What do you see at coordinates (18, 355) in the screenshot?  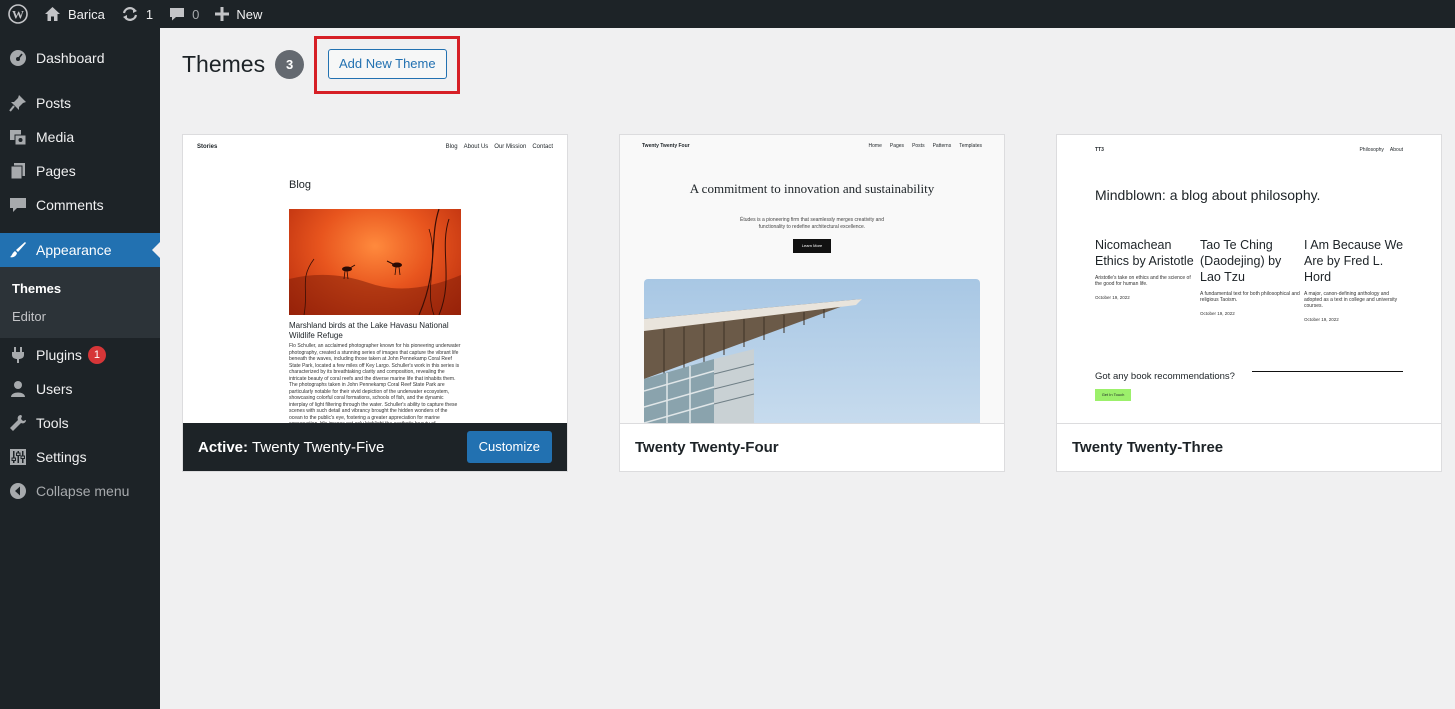 I see `plug-icon` at bounding box center [18, 355].